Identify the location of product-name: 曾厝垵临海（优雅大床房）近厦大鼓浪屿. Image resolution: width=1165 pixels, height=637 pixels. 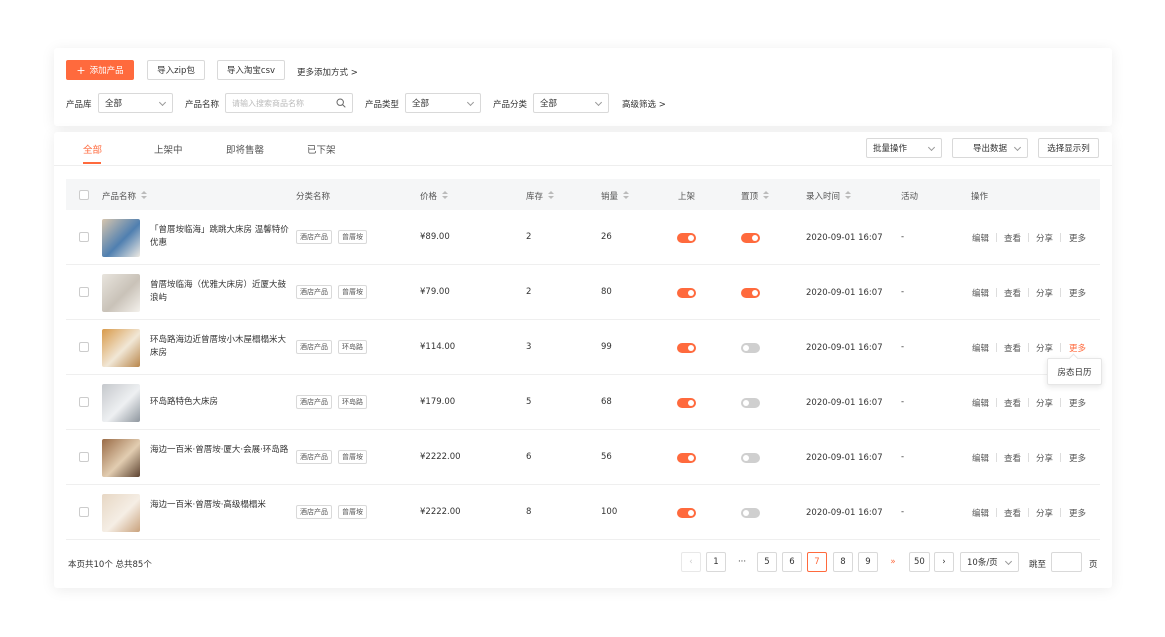
(220, 292).